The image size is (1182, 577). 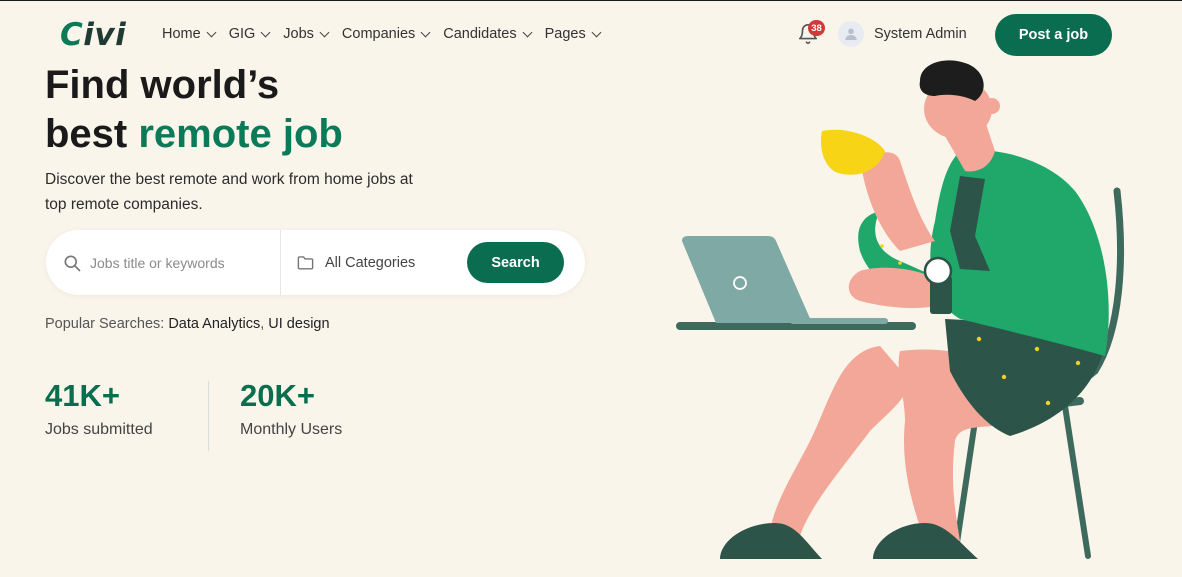 I want to click on civi-logo: Civi, so click(x=93, y=35).